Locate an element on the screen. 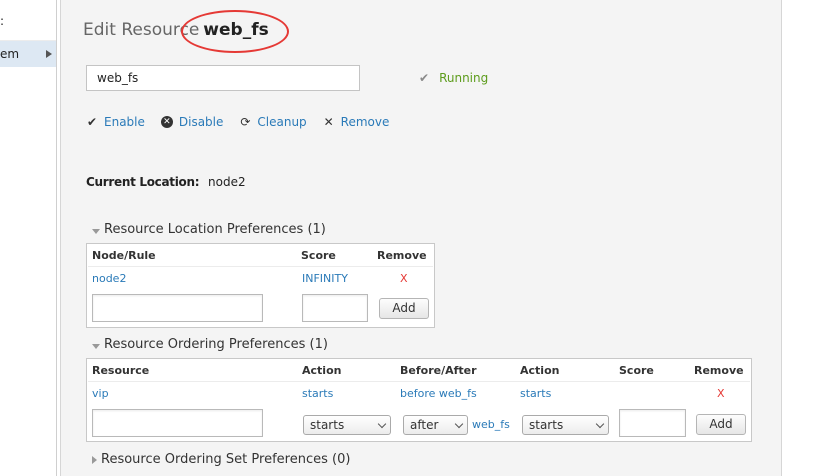 The width and height of the screenshot is (835, 476). new-ordering-action-value: starts is located at coordinates (327, 425).